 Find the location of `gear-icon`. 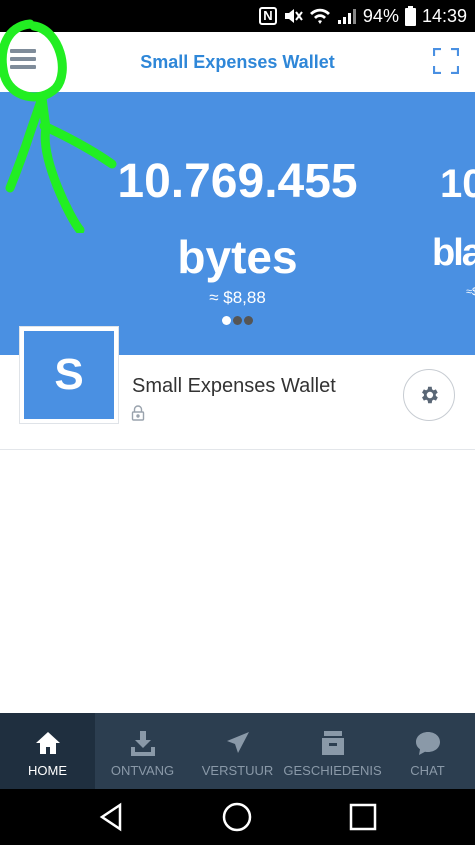

gear-icon is located at coordinates (430, 395).